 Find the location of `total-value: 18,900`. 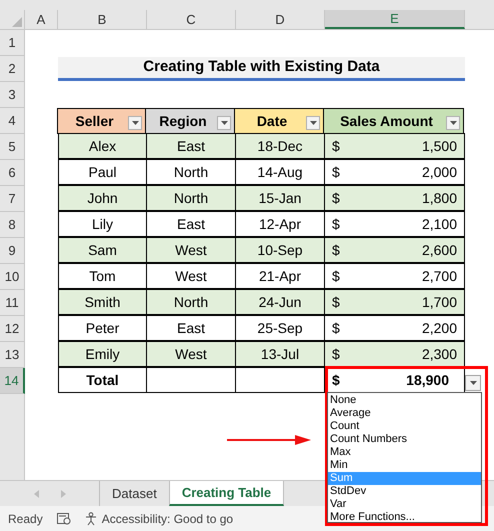

total-value: 18,900 is located at coordinates (427, 380).